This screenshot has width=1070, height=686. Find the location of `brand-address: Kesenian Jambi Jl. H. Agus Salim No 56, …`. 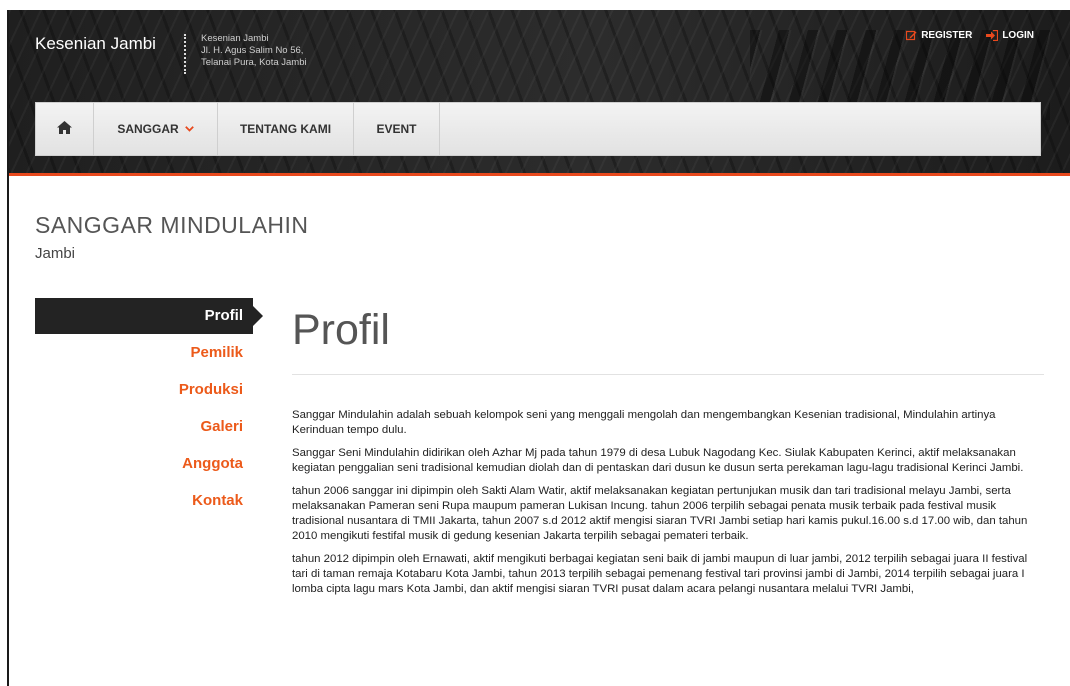

brand-address: Kesenian Jambi Jl. H. Agus Salim No 56, … is located at coordinates (254, 51).